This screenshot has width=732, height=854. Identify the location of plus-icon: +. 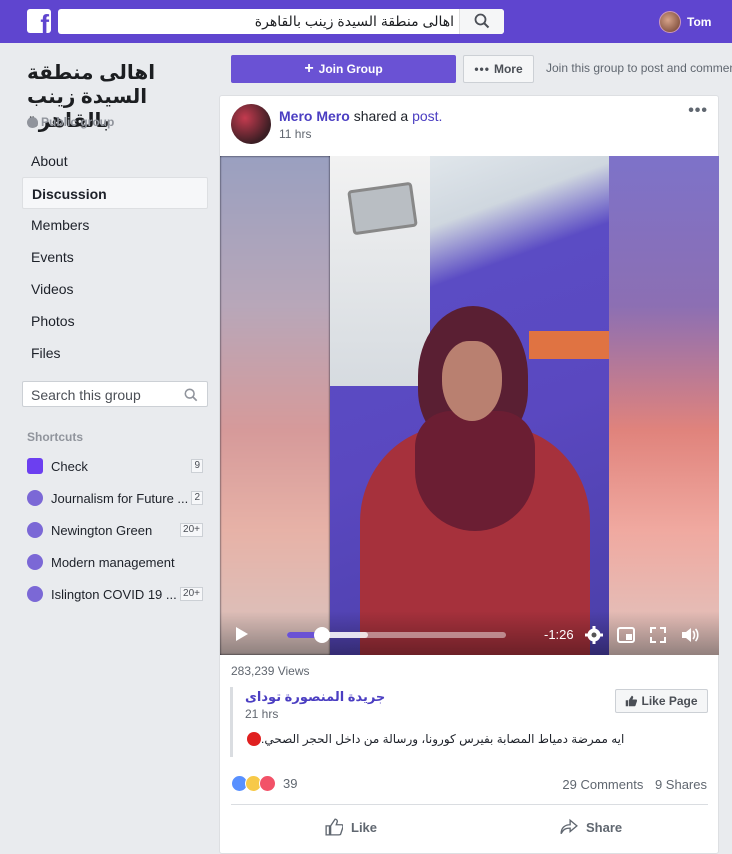
(309, 68).